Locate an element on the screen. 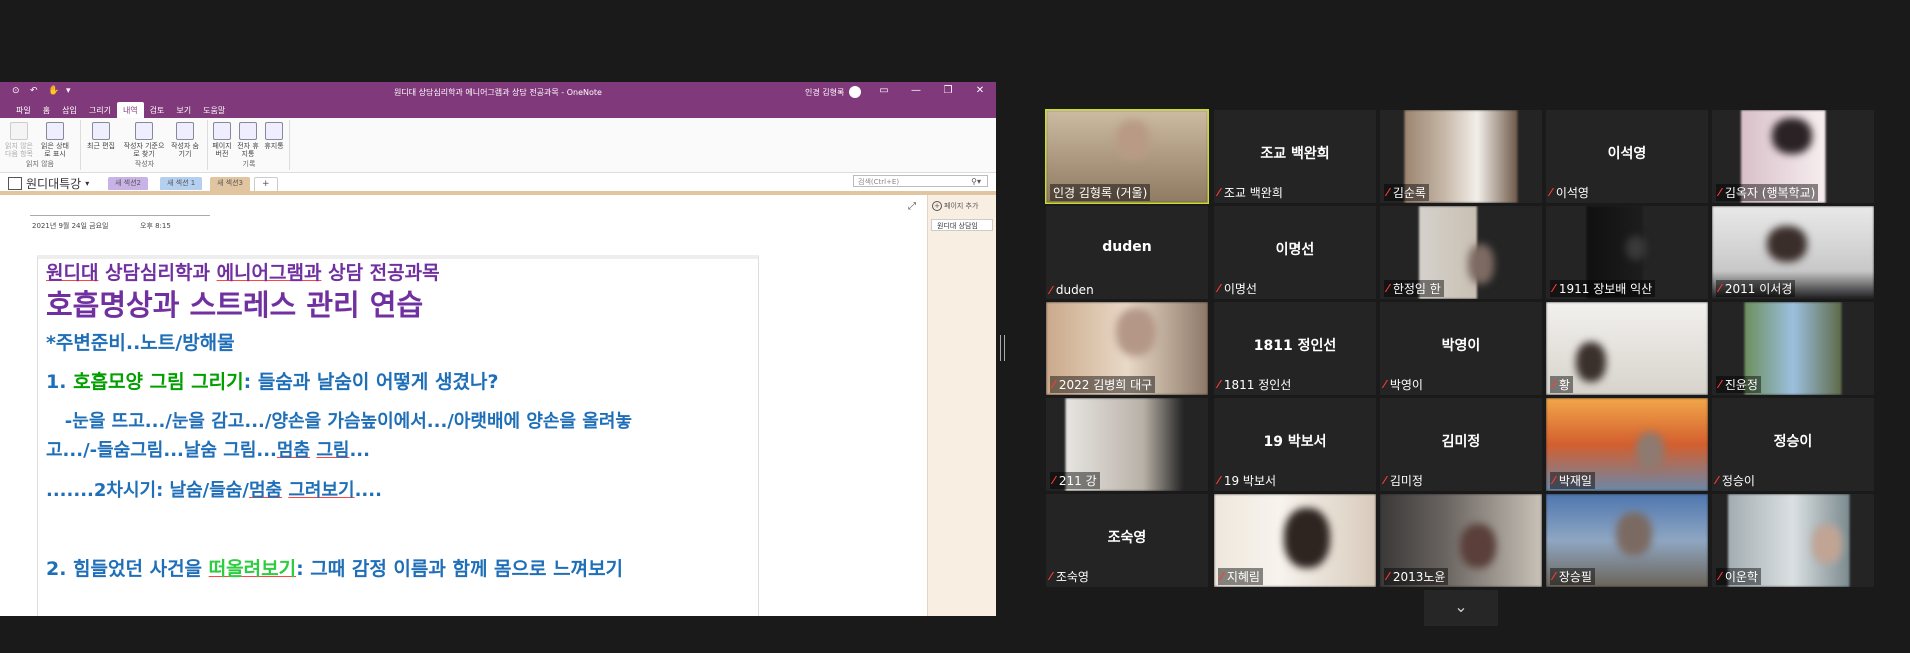 The image size is (1910, 653). participant-label: ⁄ 황 is located at coordinates (1561, 384).